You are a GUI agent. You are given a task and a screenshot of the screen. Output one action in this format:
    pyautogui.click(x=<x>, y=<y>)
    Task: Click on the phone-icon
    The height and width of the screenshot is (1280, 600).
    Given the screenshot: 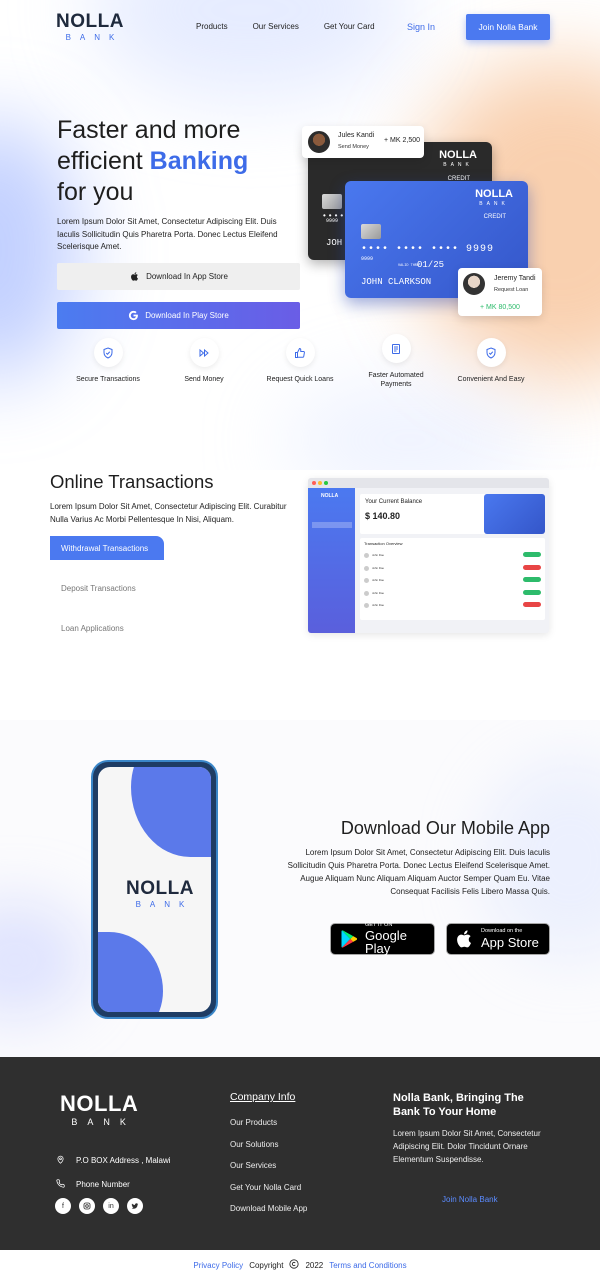 What is the action you would take?
    pyautogui.click(x=62, y=1184)
    